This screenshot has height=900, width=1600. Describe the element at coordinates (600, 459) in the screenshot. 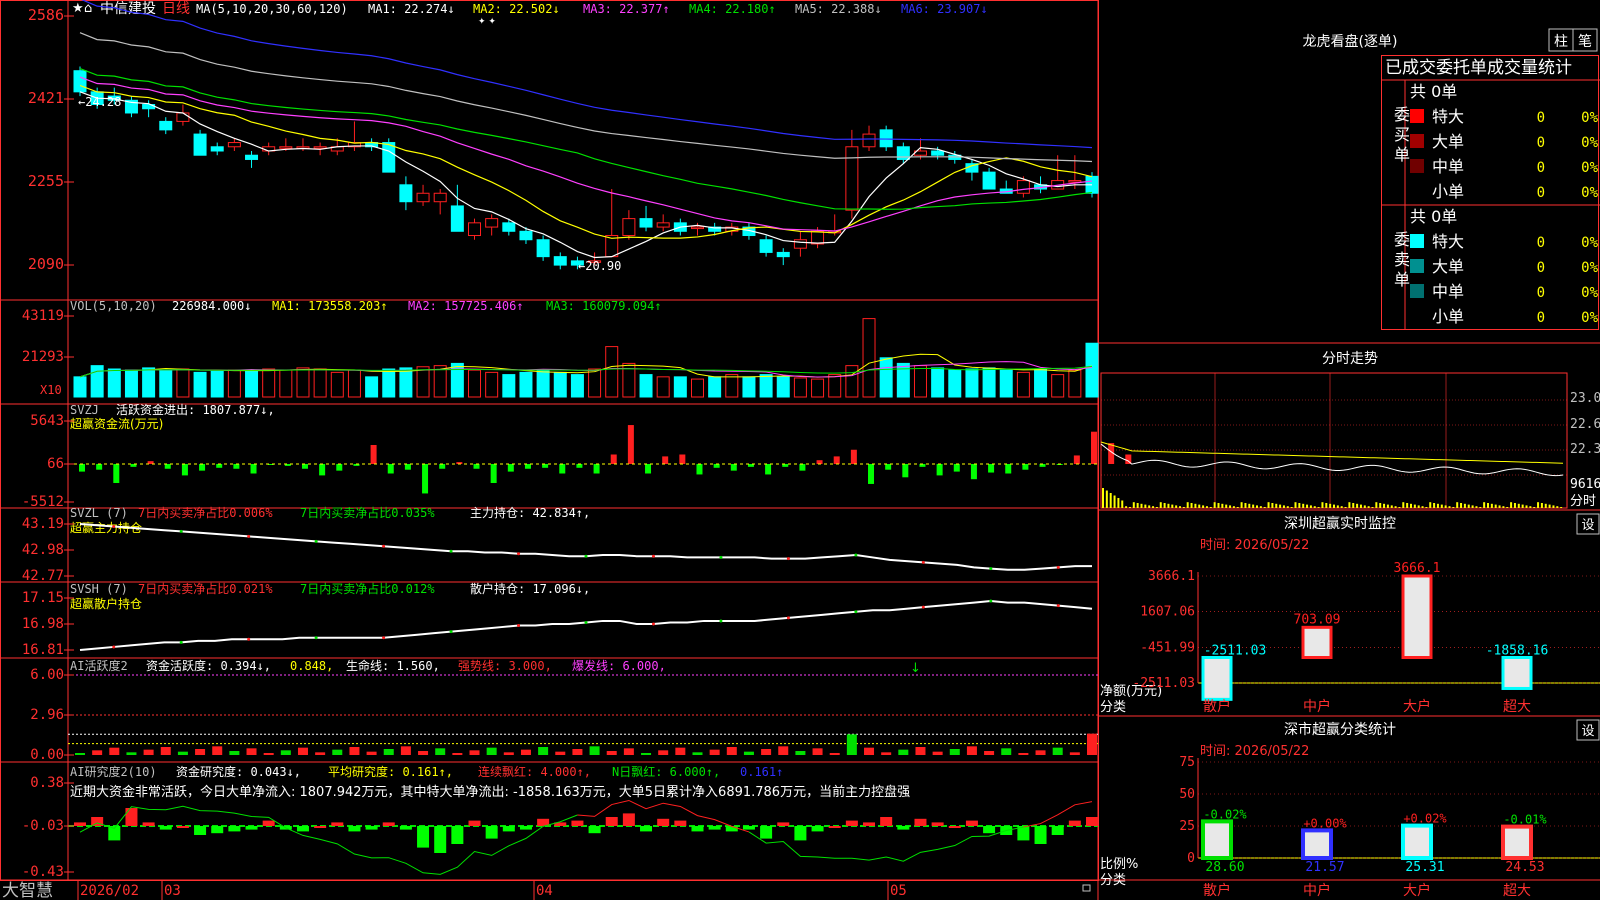

I see `fund-flow-chart` at that location.